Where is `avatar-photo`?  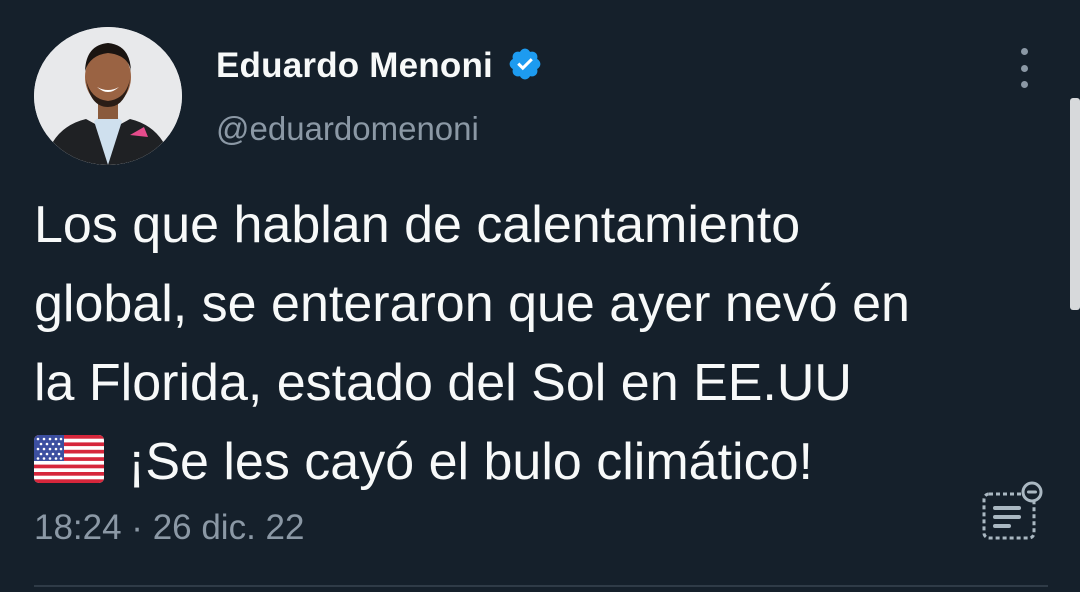
avatar-photo is located at coordinates (108, 96).